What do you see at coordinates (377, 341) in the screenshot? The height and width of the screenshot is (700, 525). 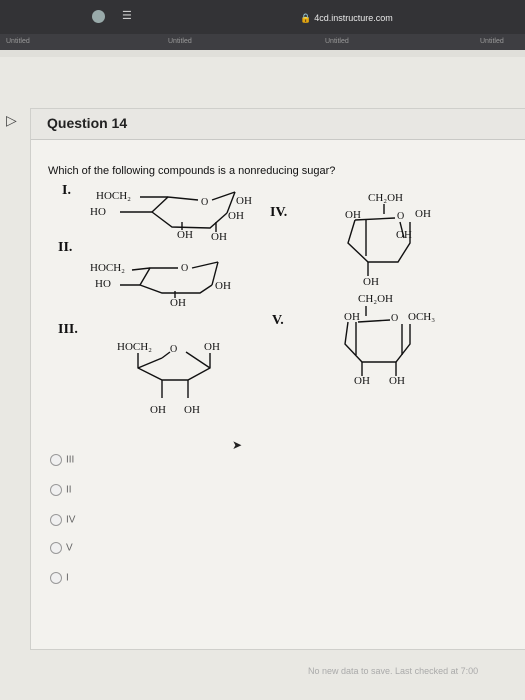 I see `structure-v-ring` at bounding box center [377, 341].